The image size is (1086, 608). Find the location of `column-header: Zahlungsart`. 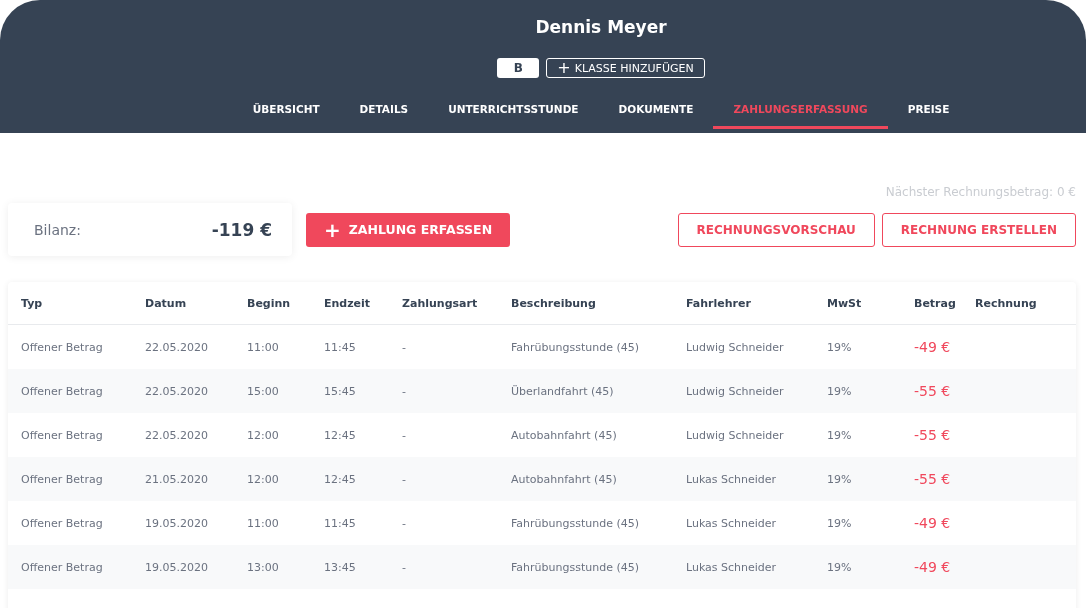

column-header: Zahlungsart is located at coordinates (440, 303).